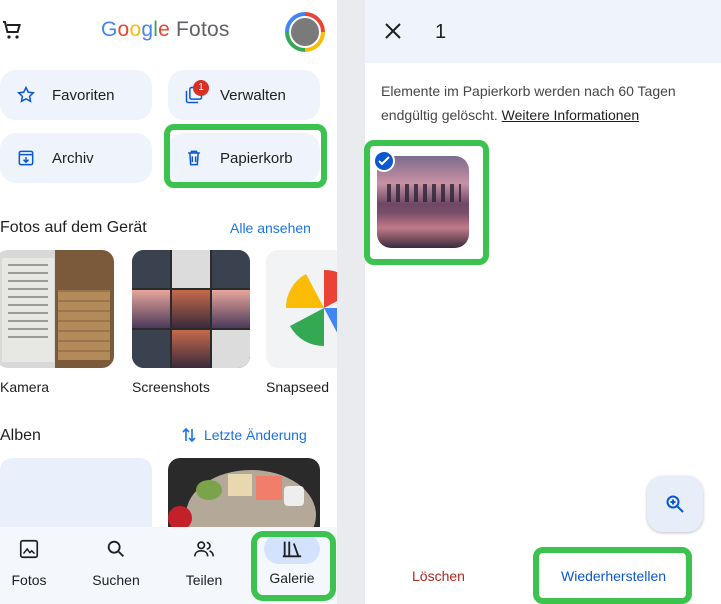 The width and height of the screenshot is (721, 604). Describe the element at coordinates (189, 435) in the screenshot. I see `sort-arrows-icon` at that location.